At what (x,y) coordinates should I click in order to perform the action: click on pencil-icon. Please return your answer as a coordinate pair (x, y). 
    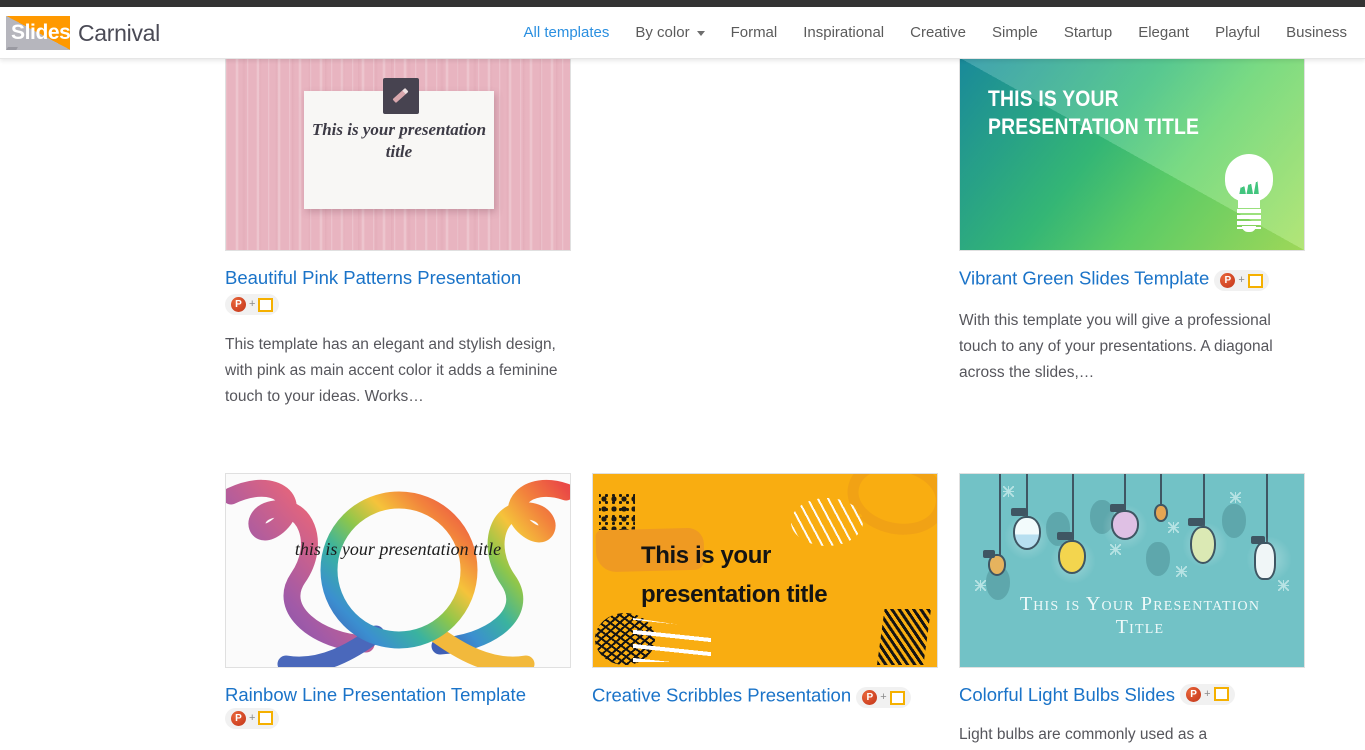
    Looking at the image, I should click on (400, 95).